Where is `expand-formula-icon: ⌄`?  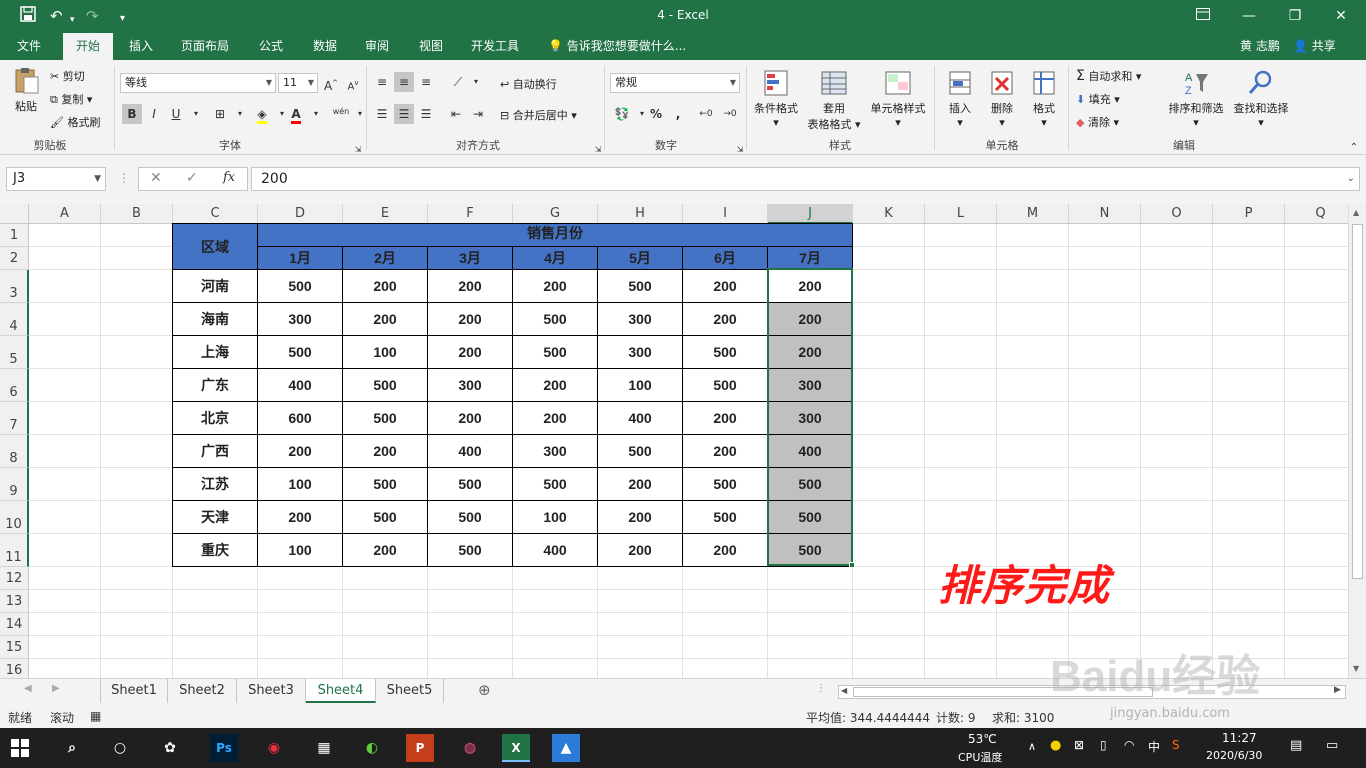
expand-formula-icon: ⌄ is located at coordinates (1351, 179).